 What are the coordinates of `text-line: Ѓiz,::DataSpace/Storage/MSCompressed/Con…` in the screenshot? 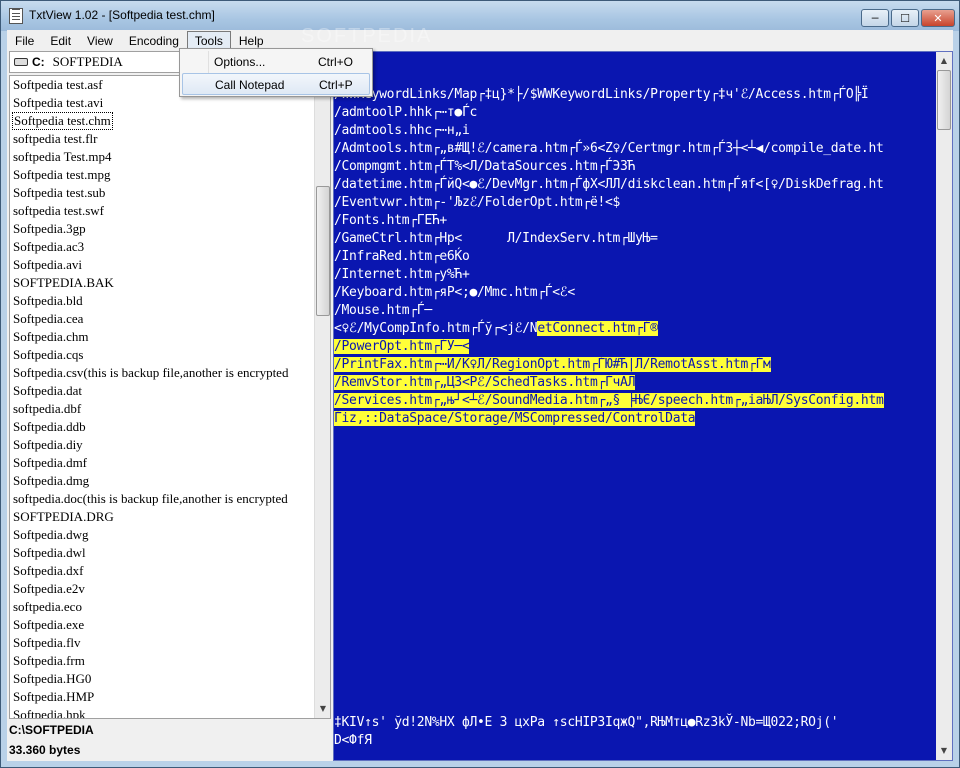 It's located at (515, 419).